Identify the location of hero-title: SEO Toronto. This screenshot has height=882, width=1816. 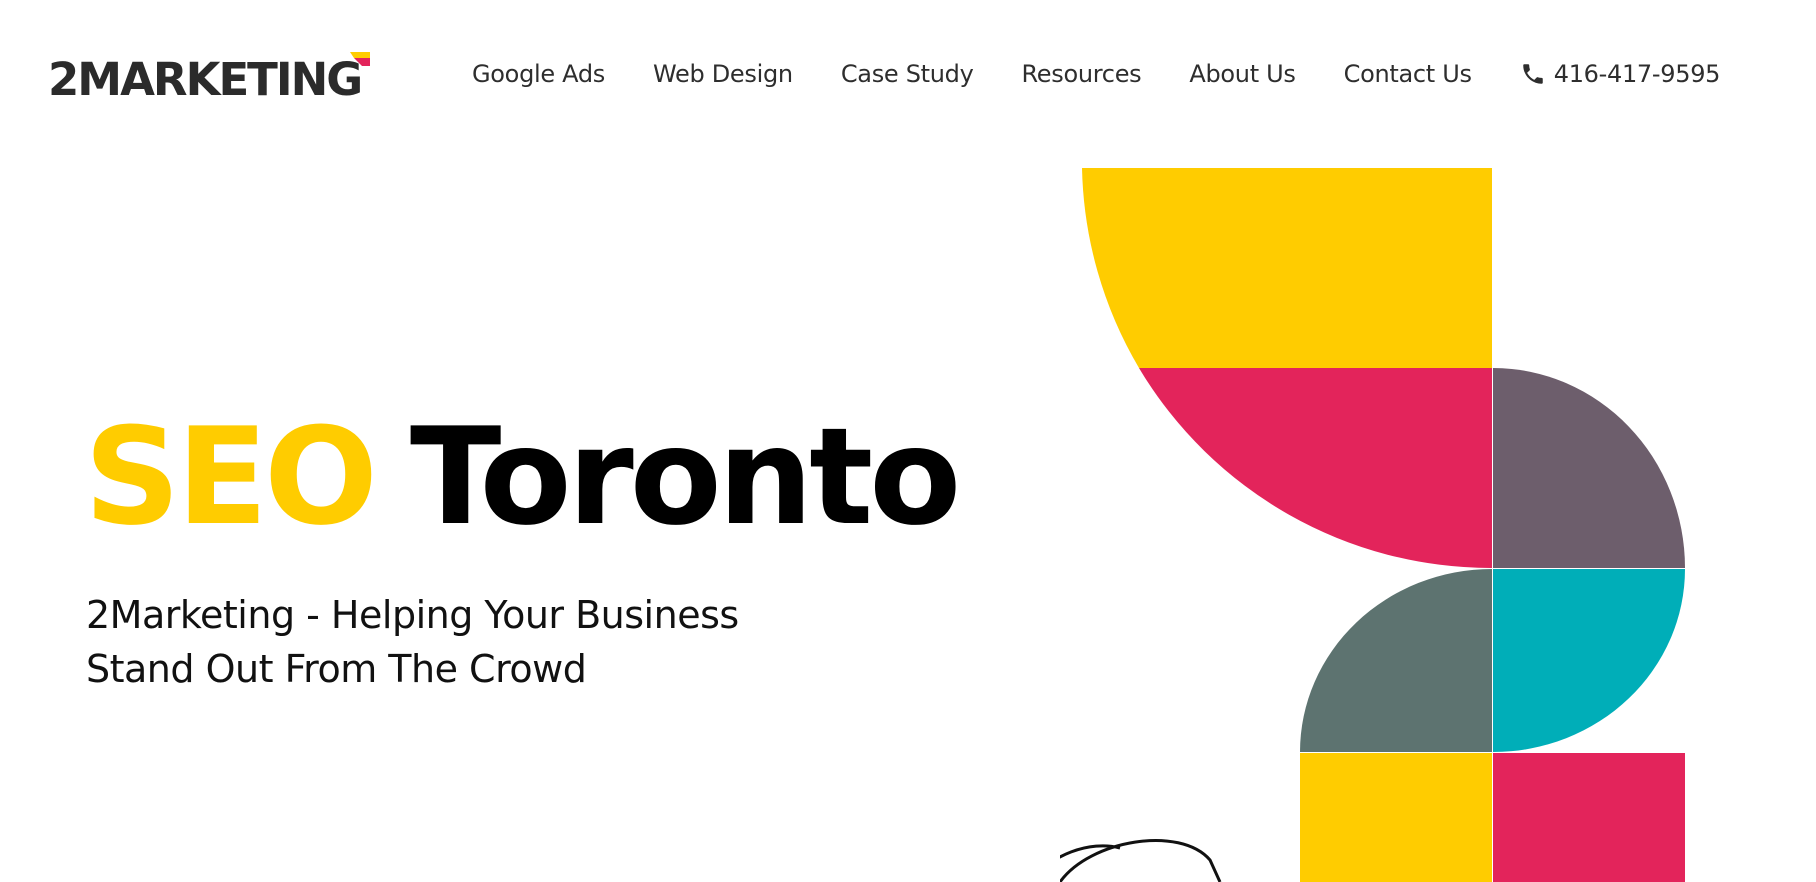
(522, 477).